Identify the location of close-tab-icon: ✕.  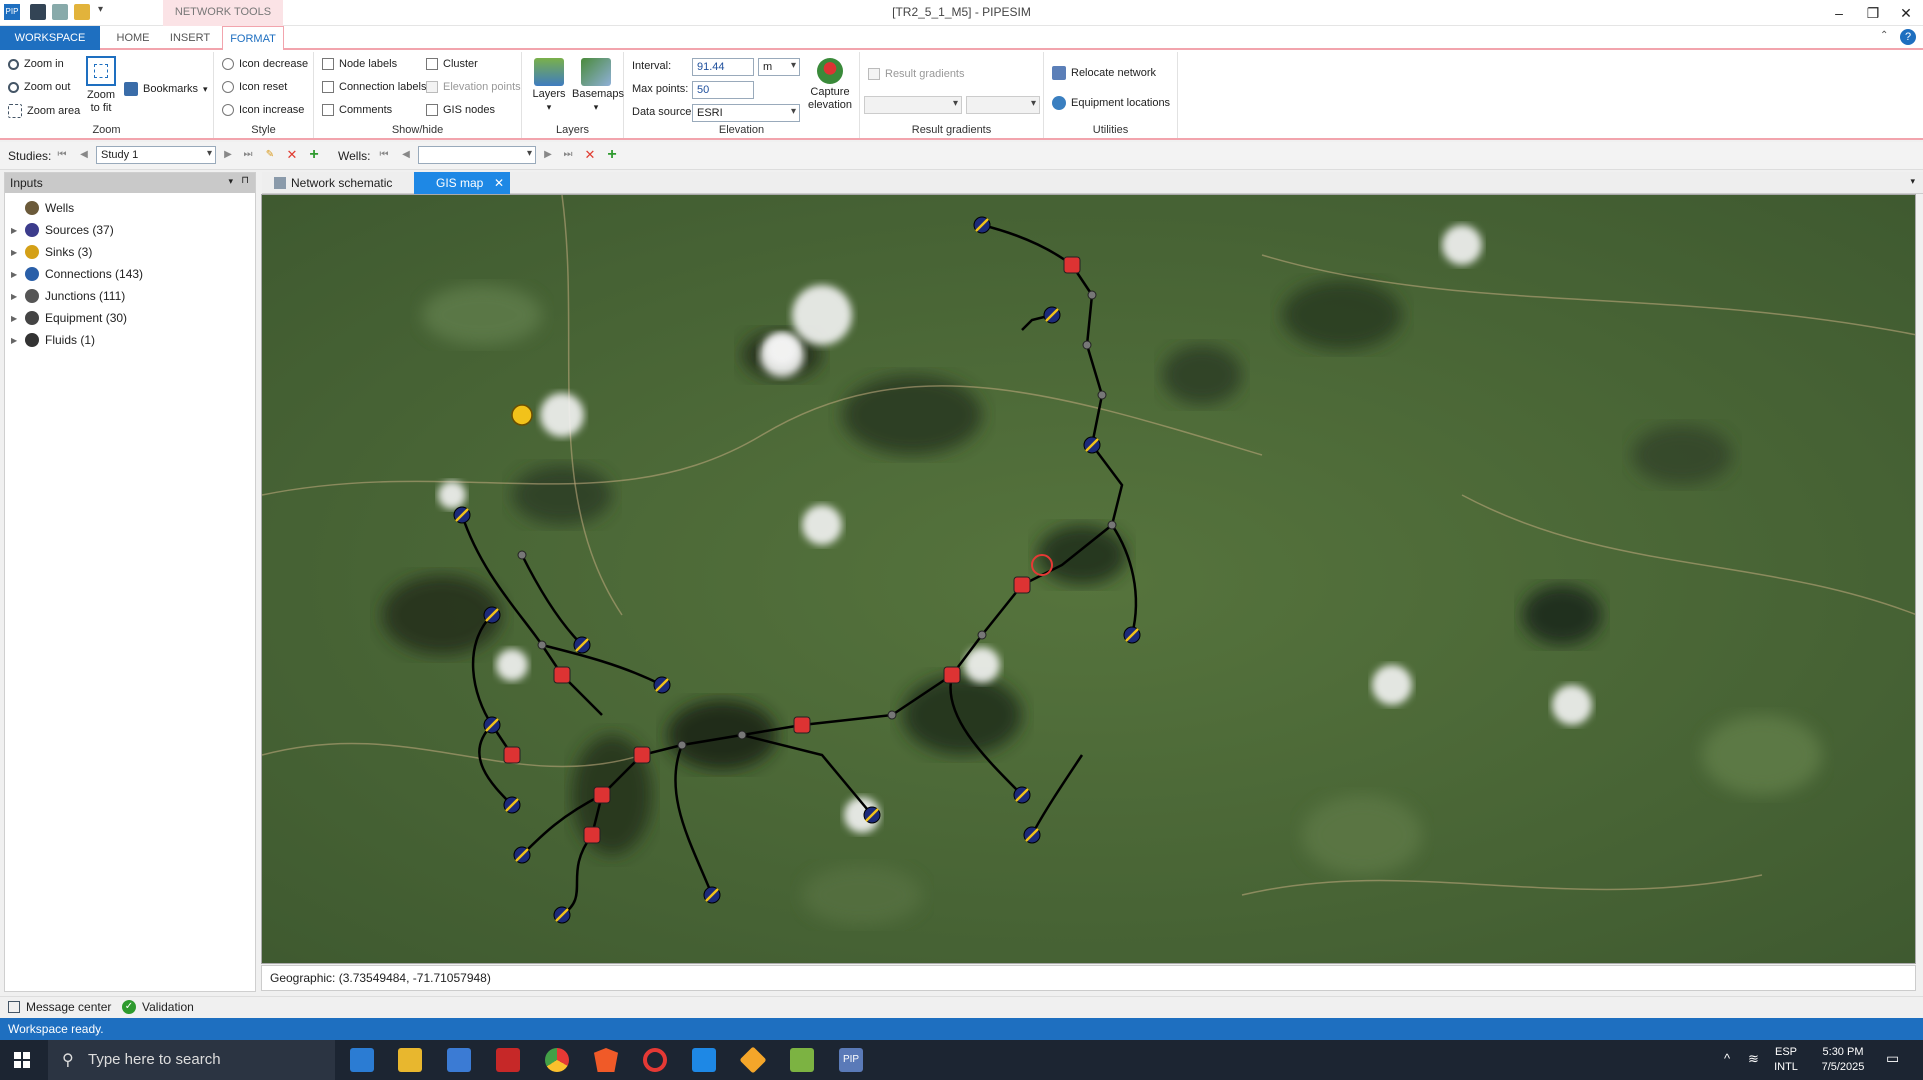
(499, 183).